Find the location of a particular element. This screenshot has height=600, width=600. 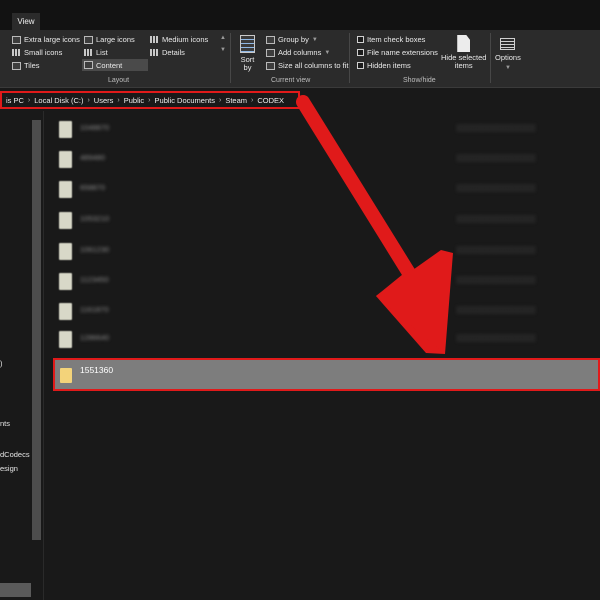

annotation-arrow-shaft is located at coordinates (360, 194).